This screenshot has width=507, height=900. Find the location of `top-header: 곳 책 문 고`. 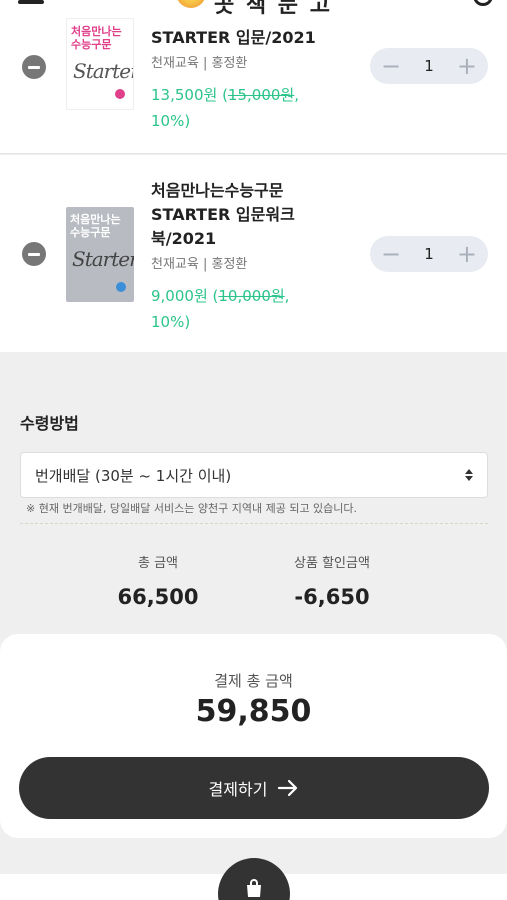

top-header: 곳 책 문 고 is located at coordinates (253, 9).